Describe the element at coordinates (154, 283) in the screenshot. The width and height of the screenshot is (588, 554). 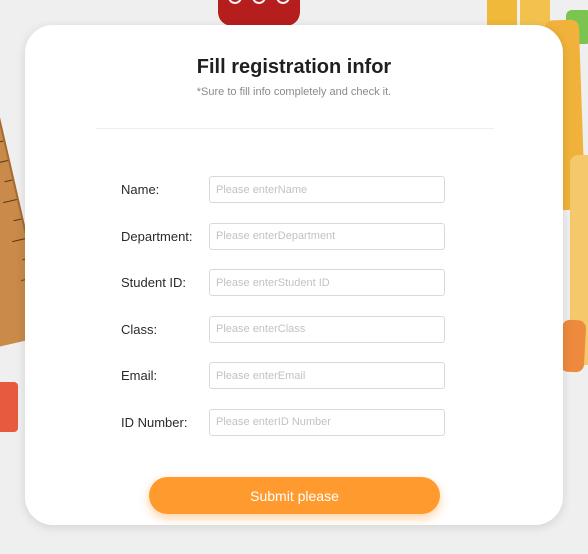
I see `student-id-label: Student ID:` at that location.